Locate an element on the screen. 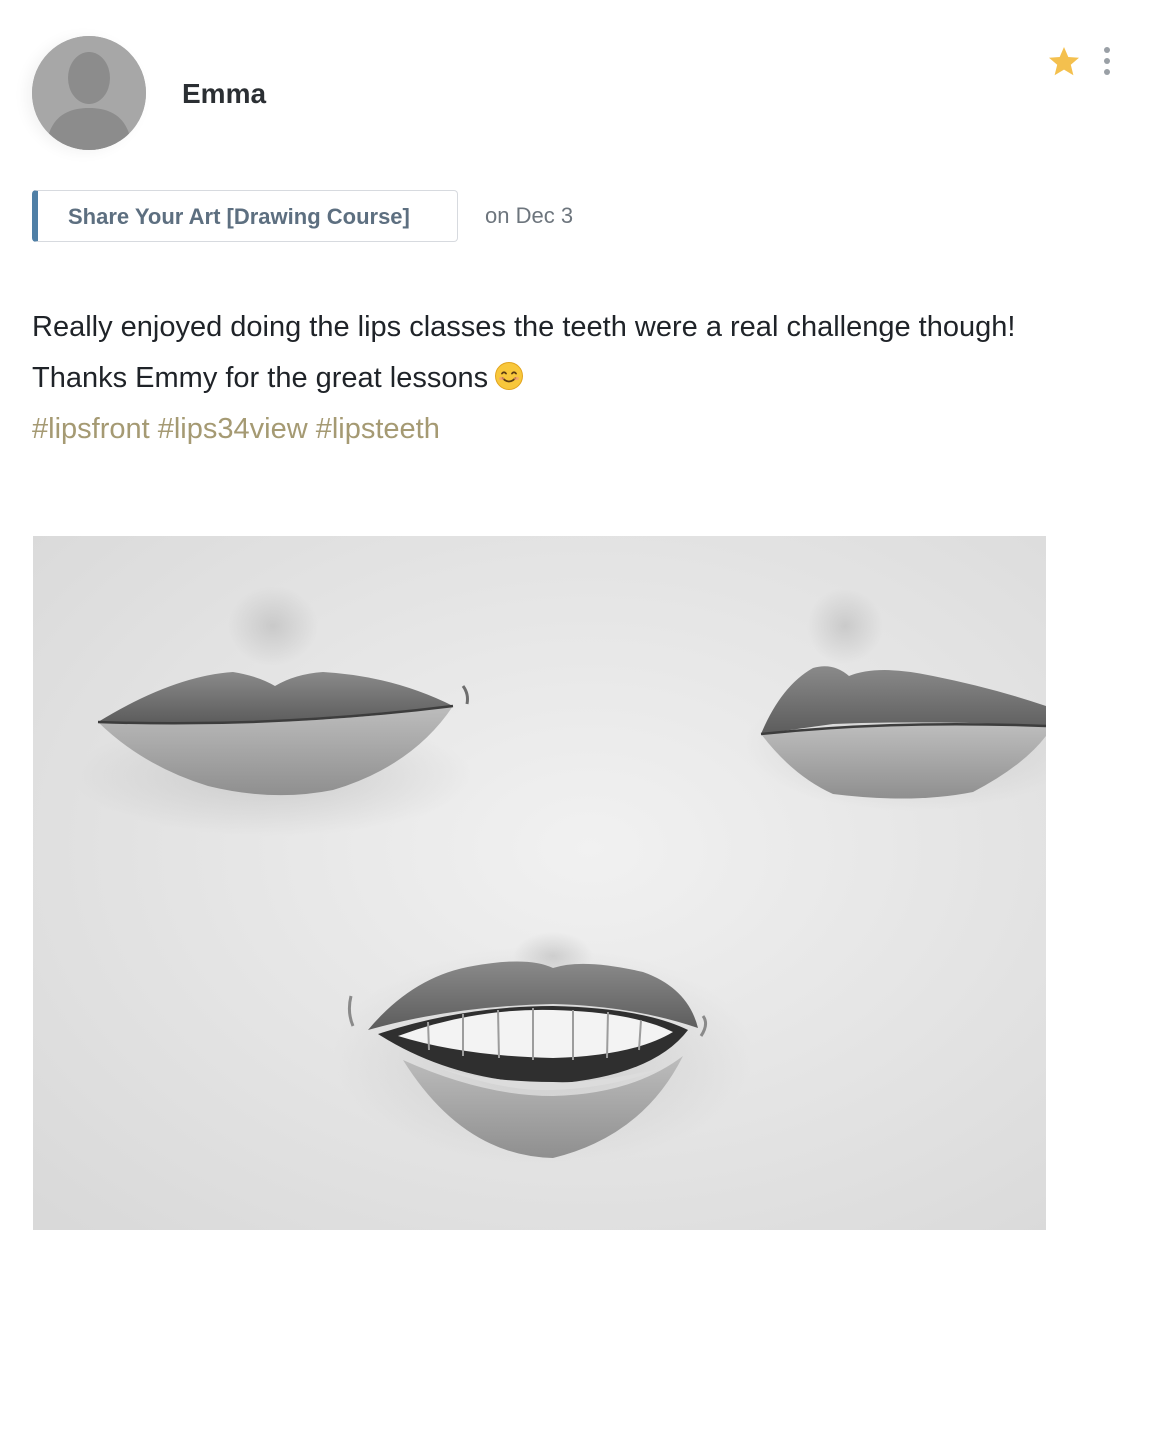  category-label: Share Your Art [Drawing Course] is located at coordinates (239, 216).